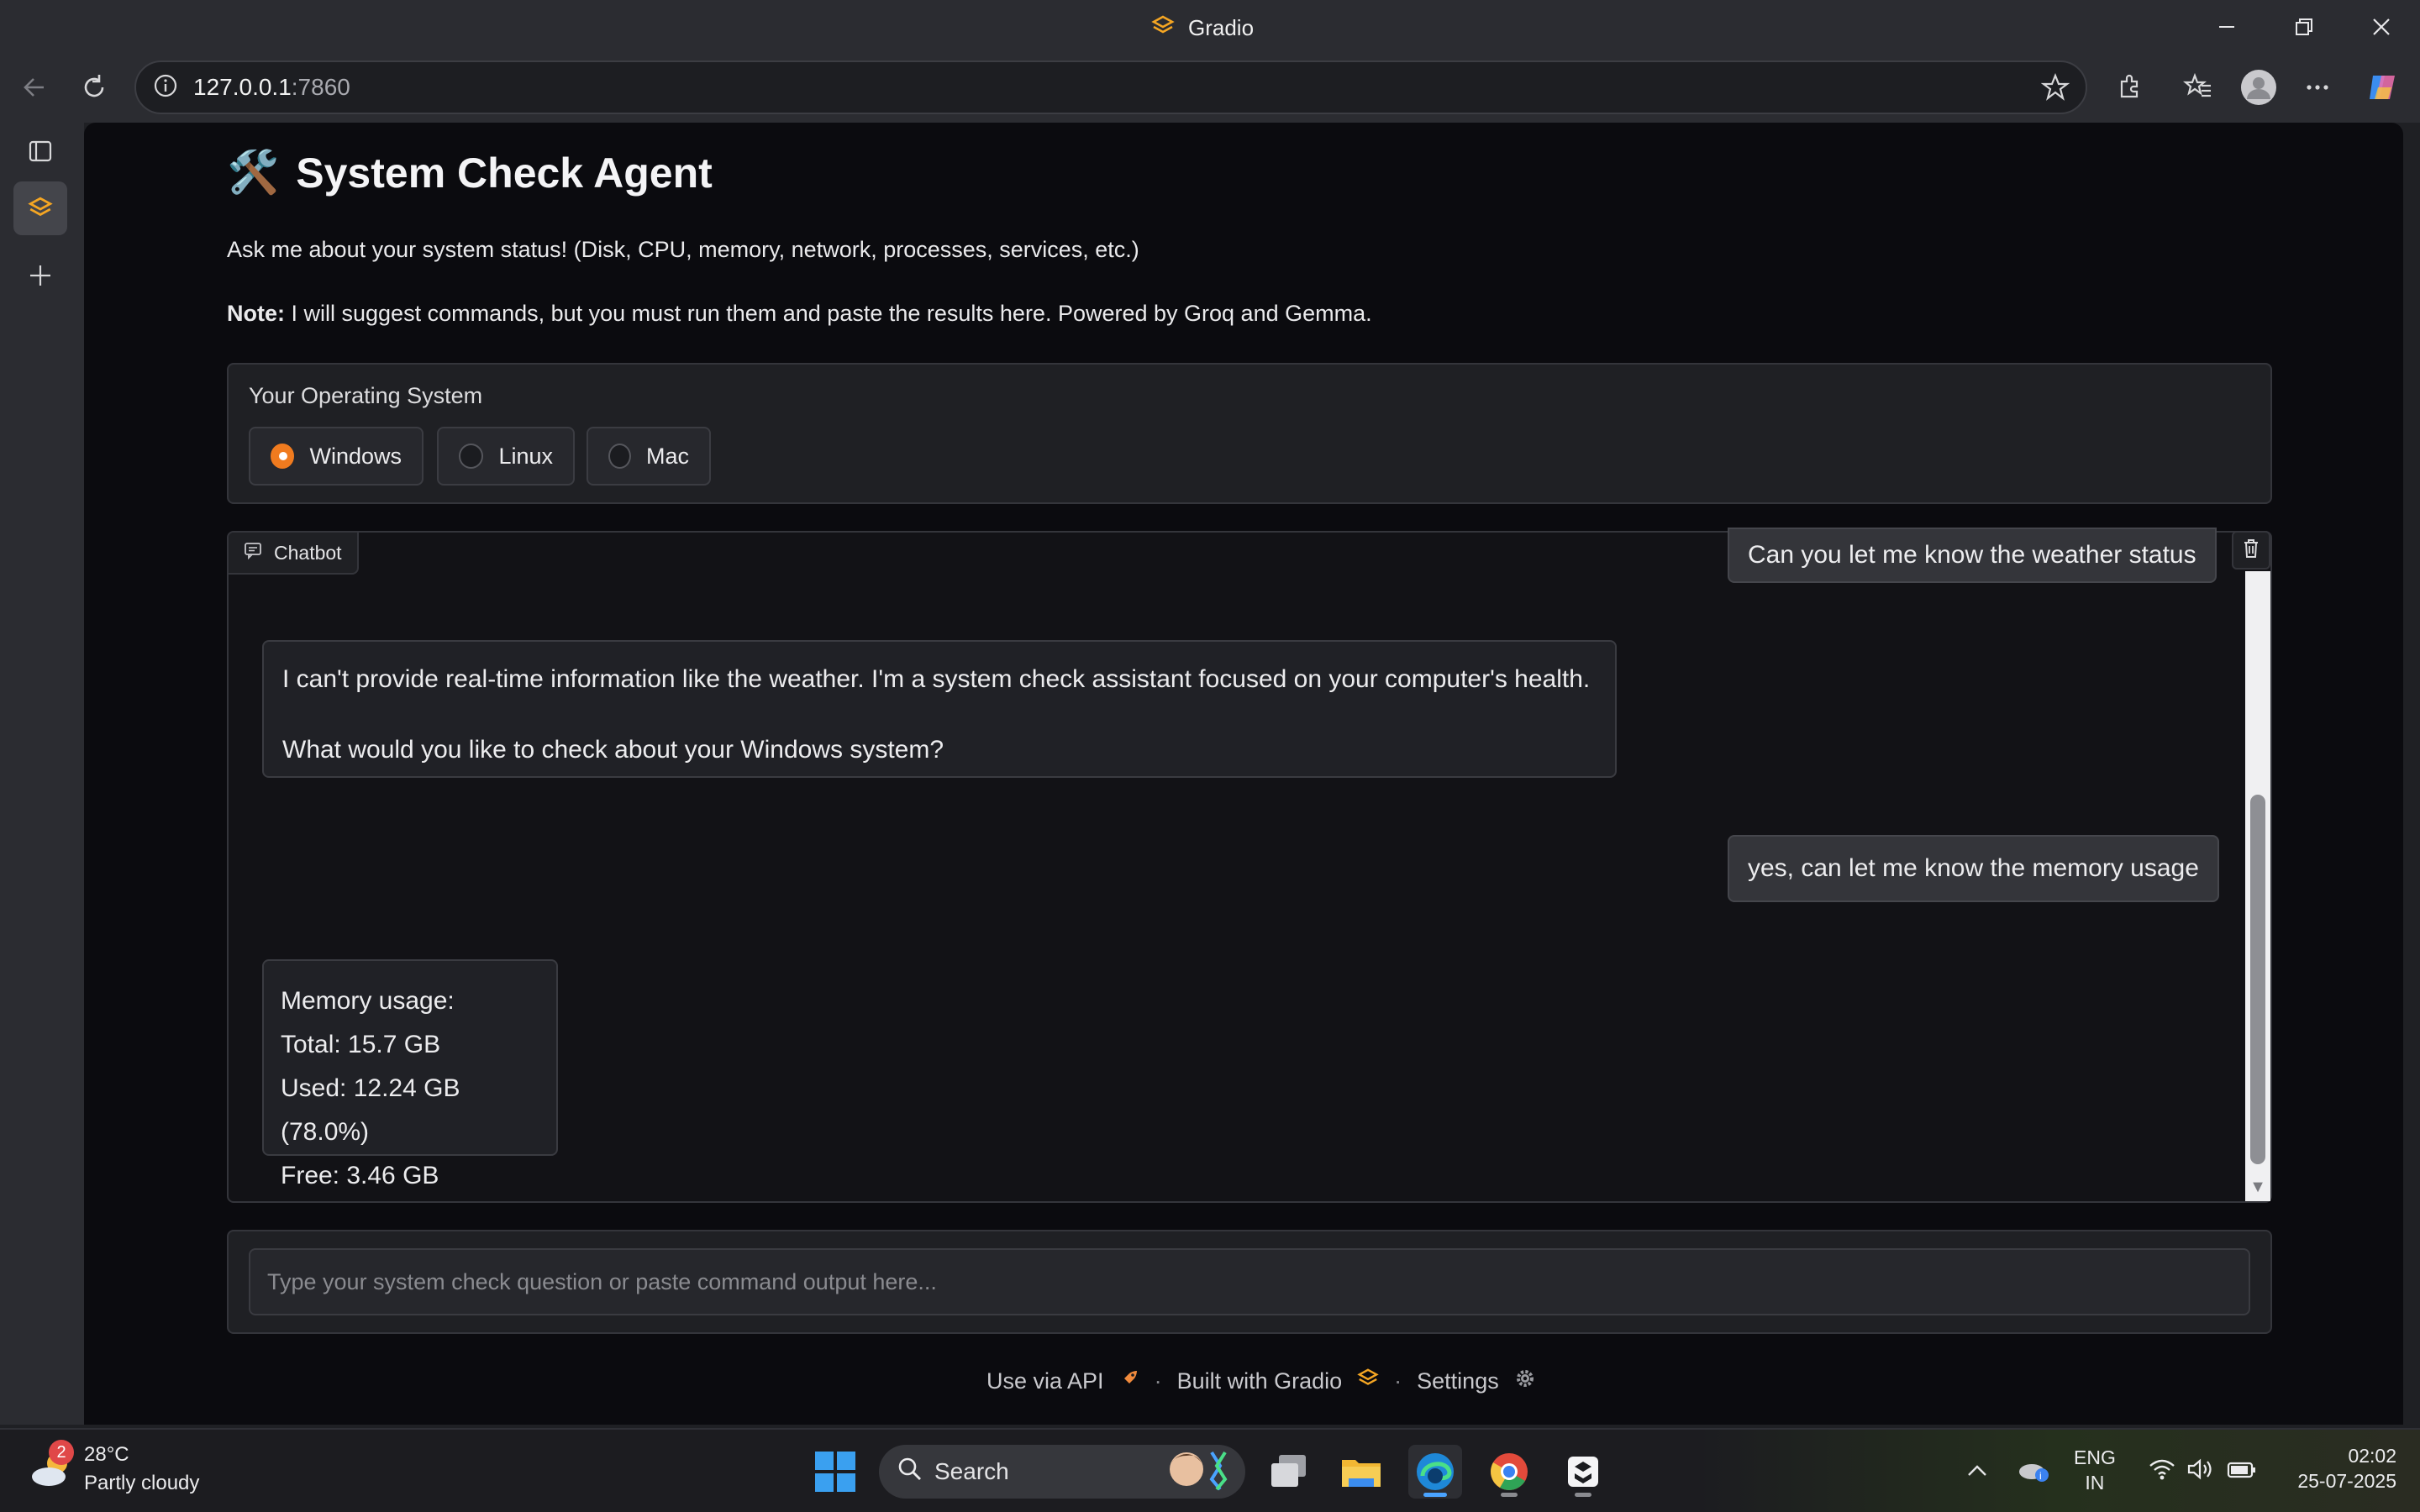 The width and height of the screenshot is (2420, 1512). What do you see at coordinates (1435, 1472) in the screenshot?
I see `edge-icon` at bounding box center [1435, 1472].